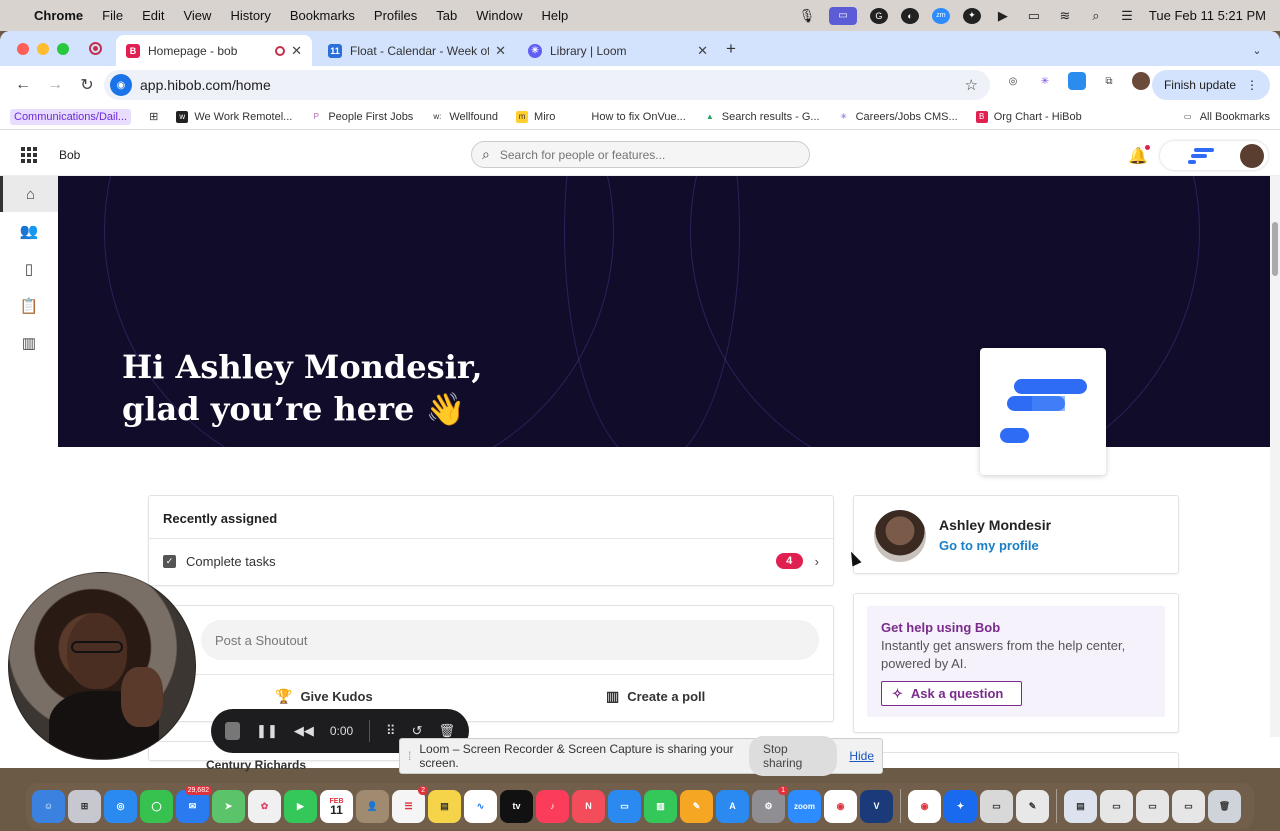 The height and width of the screenshot is (831, 1280). Describe the element at coordinates (197, 15) in the screenshot. I see `menu-view: View` at that location.